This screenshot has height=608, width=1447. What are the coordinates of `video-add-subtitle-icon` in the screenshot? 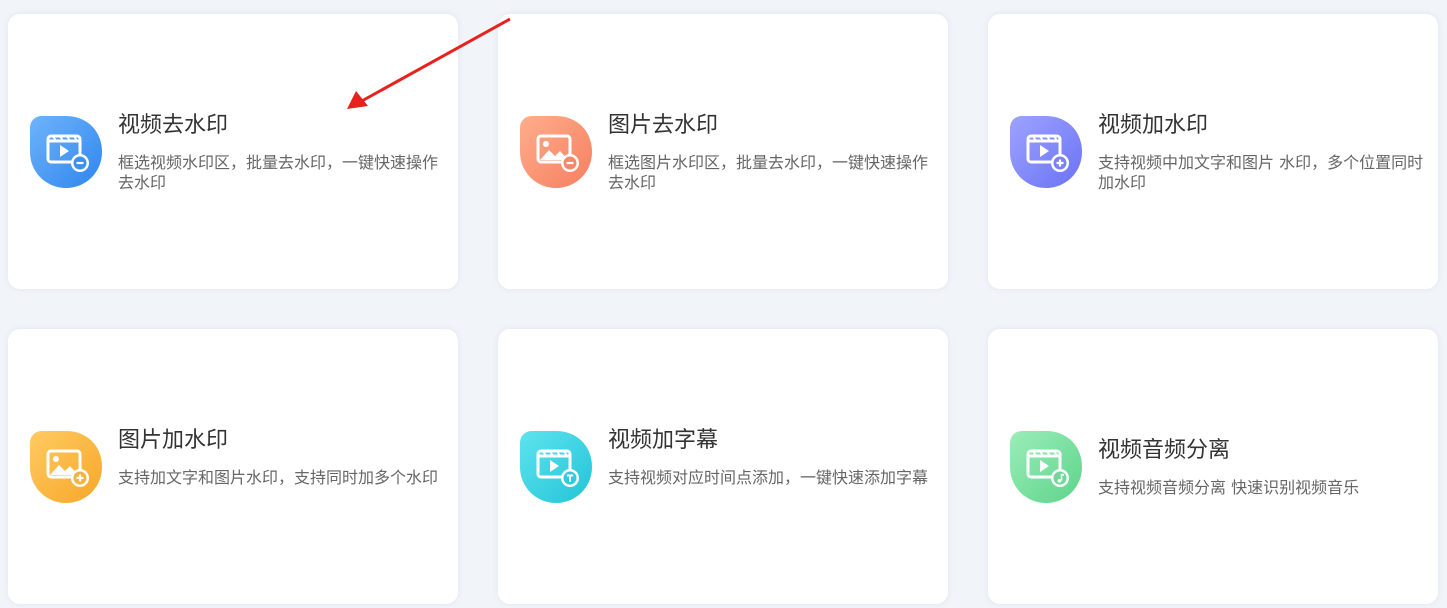 It's located at (556, 467).